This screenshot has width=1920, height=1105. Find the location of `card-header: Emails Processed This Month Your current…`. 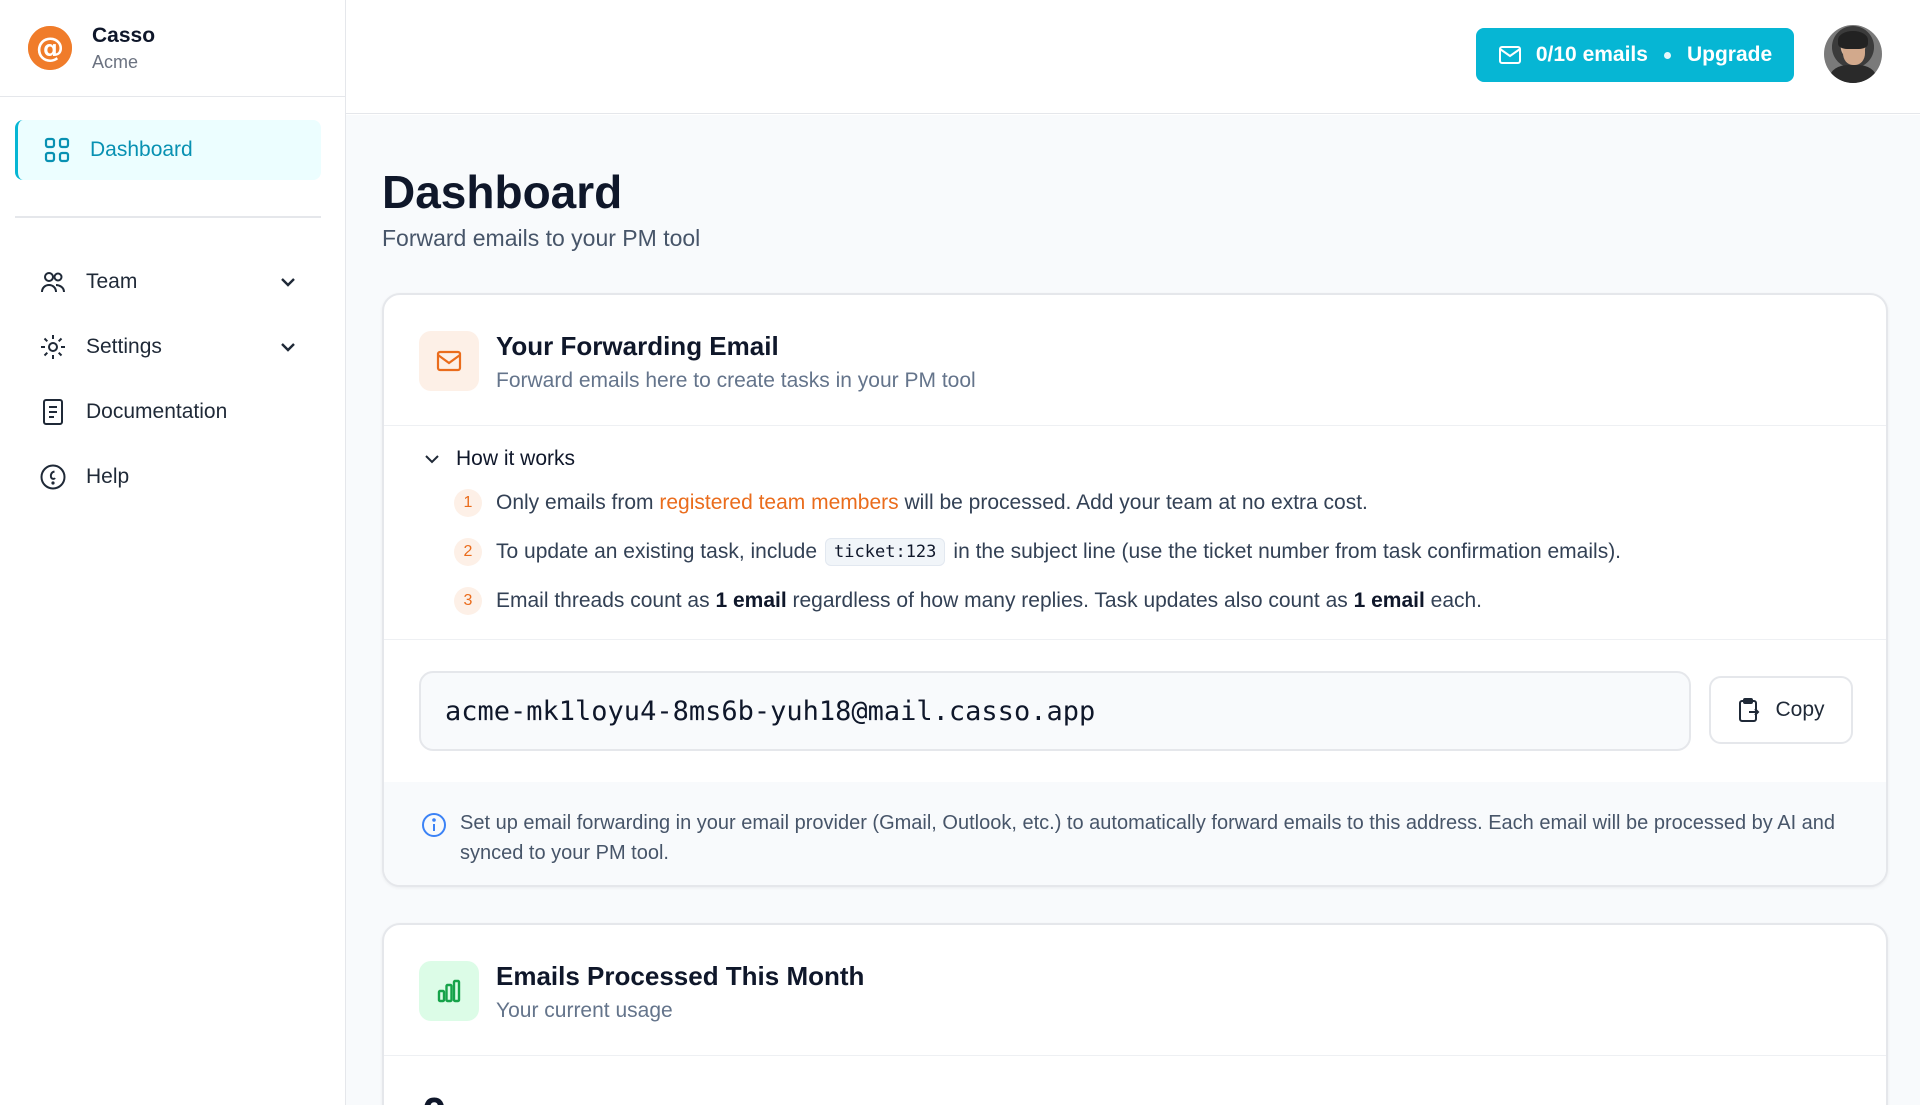

card-header: Emails Processed This Month Your current… is located at coordinates (1135, 990).